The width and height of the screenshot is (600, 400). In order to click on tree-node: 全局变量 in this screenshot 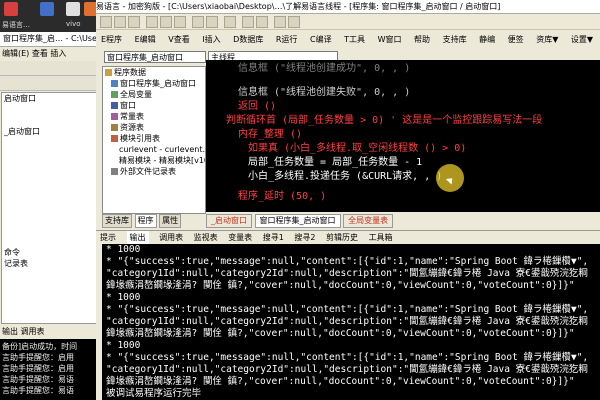, I will do `click(154, 94)`.